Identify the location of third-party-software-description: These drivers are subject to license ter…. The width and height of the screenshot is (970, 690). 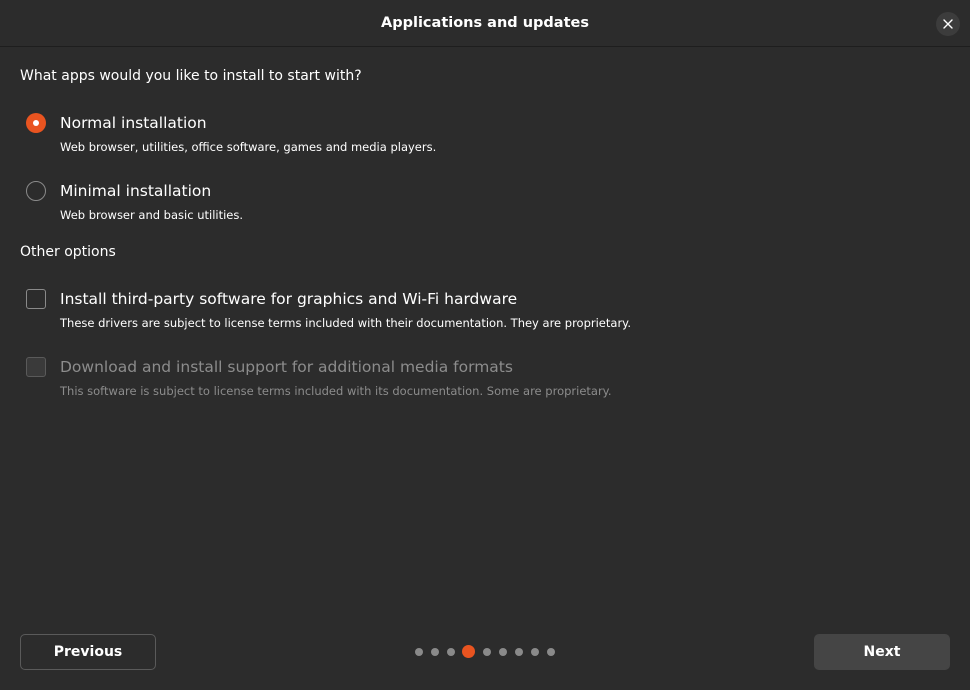
(345, 323).